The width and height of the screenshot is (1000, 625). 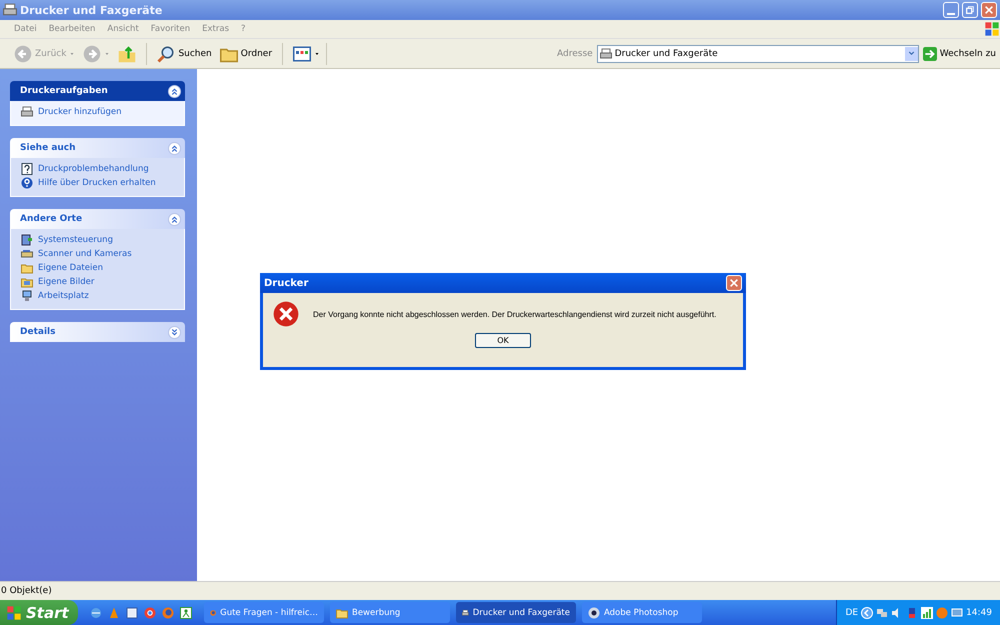 I want to click on menu-item: Ansicht, so click(x=123, y=29).